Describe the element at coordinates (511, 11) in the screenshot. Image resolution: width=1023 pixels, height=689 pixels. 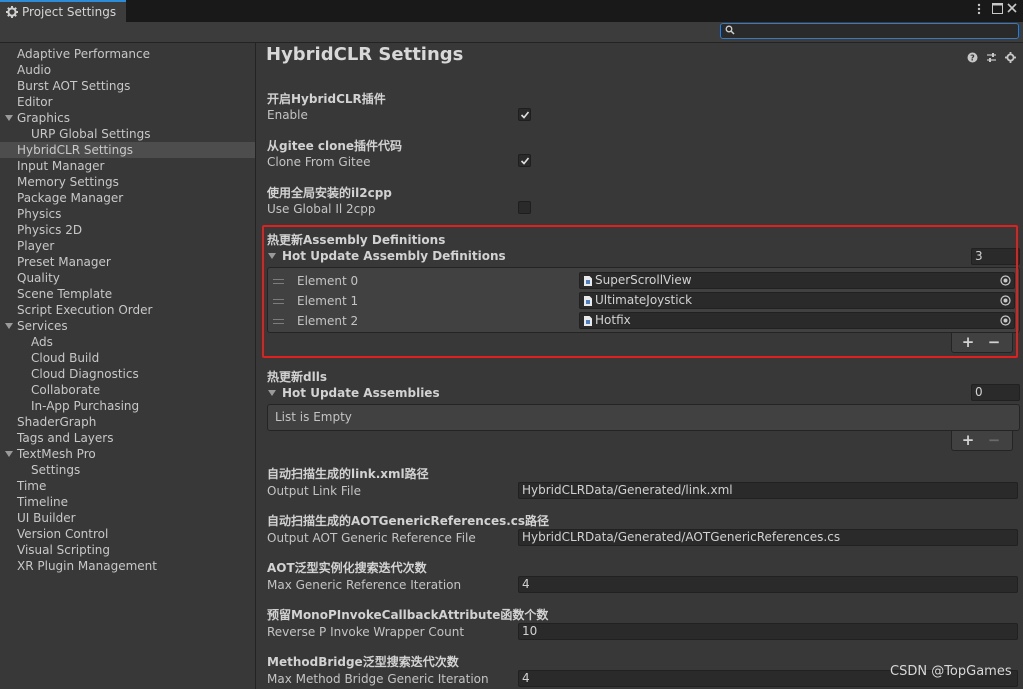
I see `tab-bar: Project Settings` at that location.